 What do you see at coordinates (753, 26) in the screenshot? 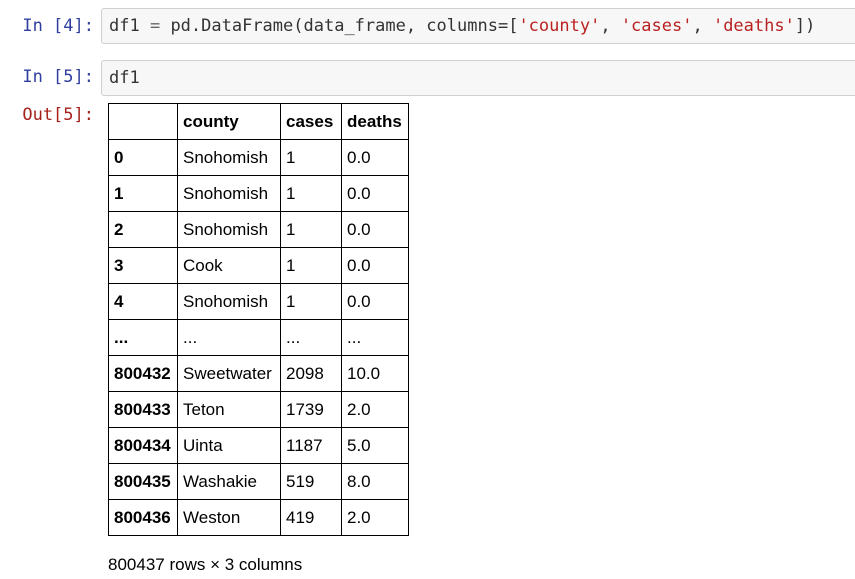
I see `code-token: 'deaths'` at bounding box center [753, 26].